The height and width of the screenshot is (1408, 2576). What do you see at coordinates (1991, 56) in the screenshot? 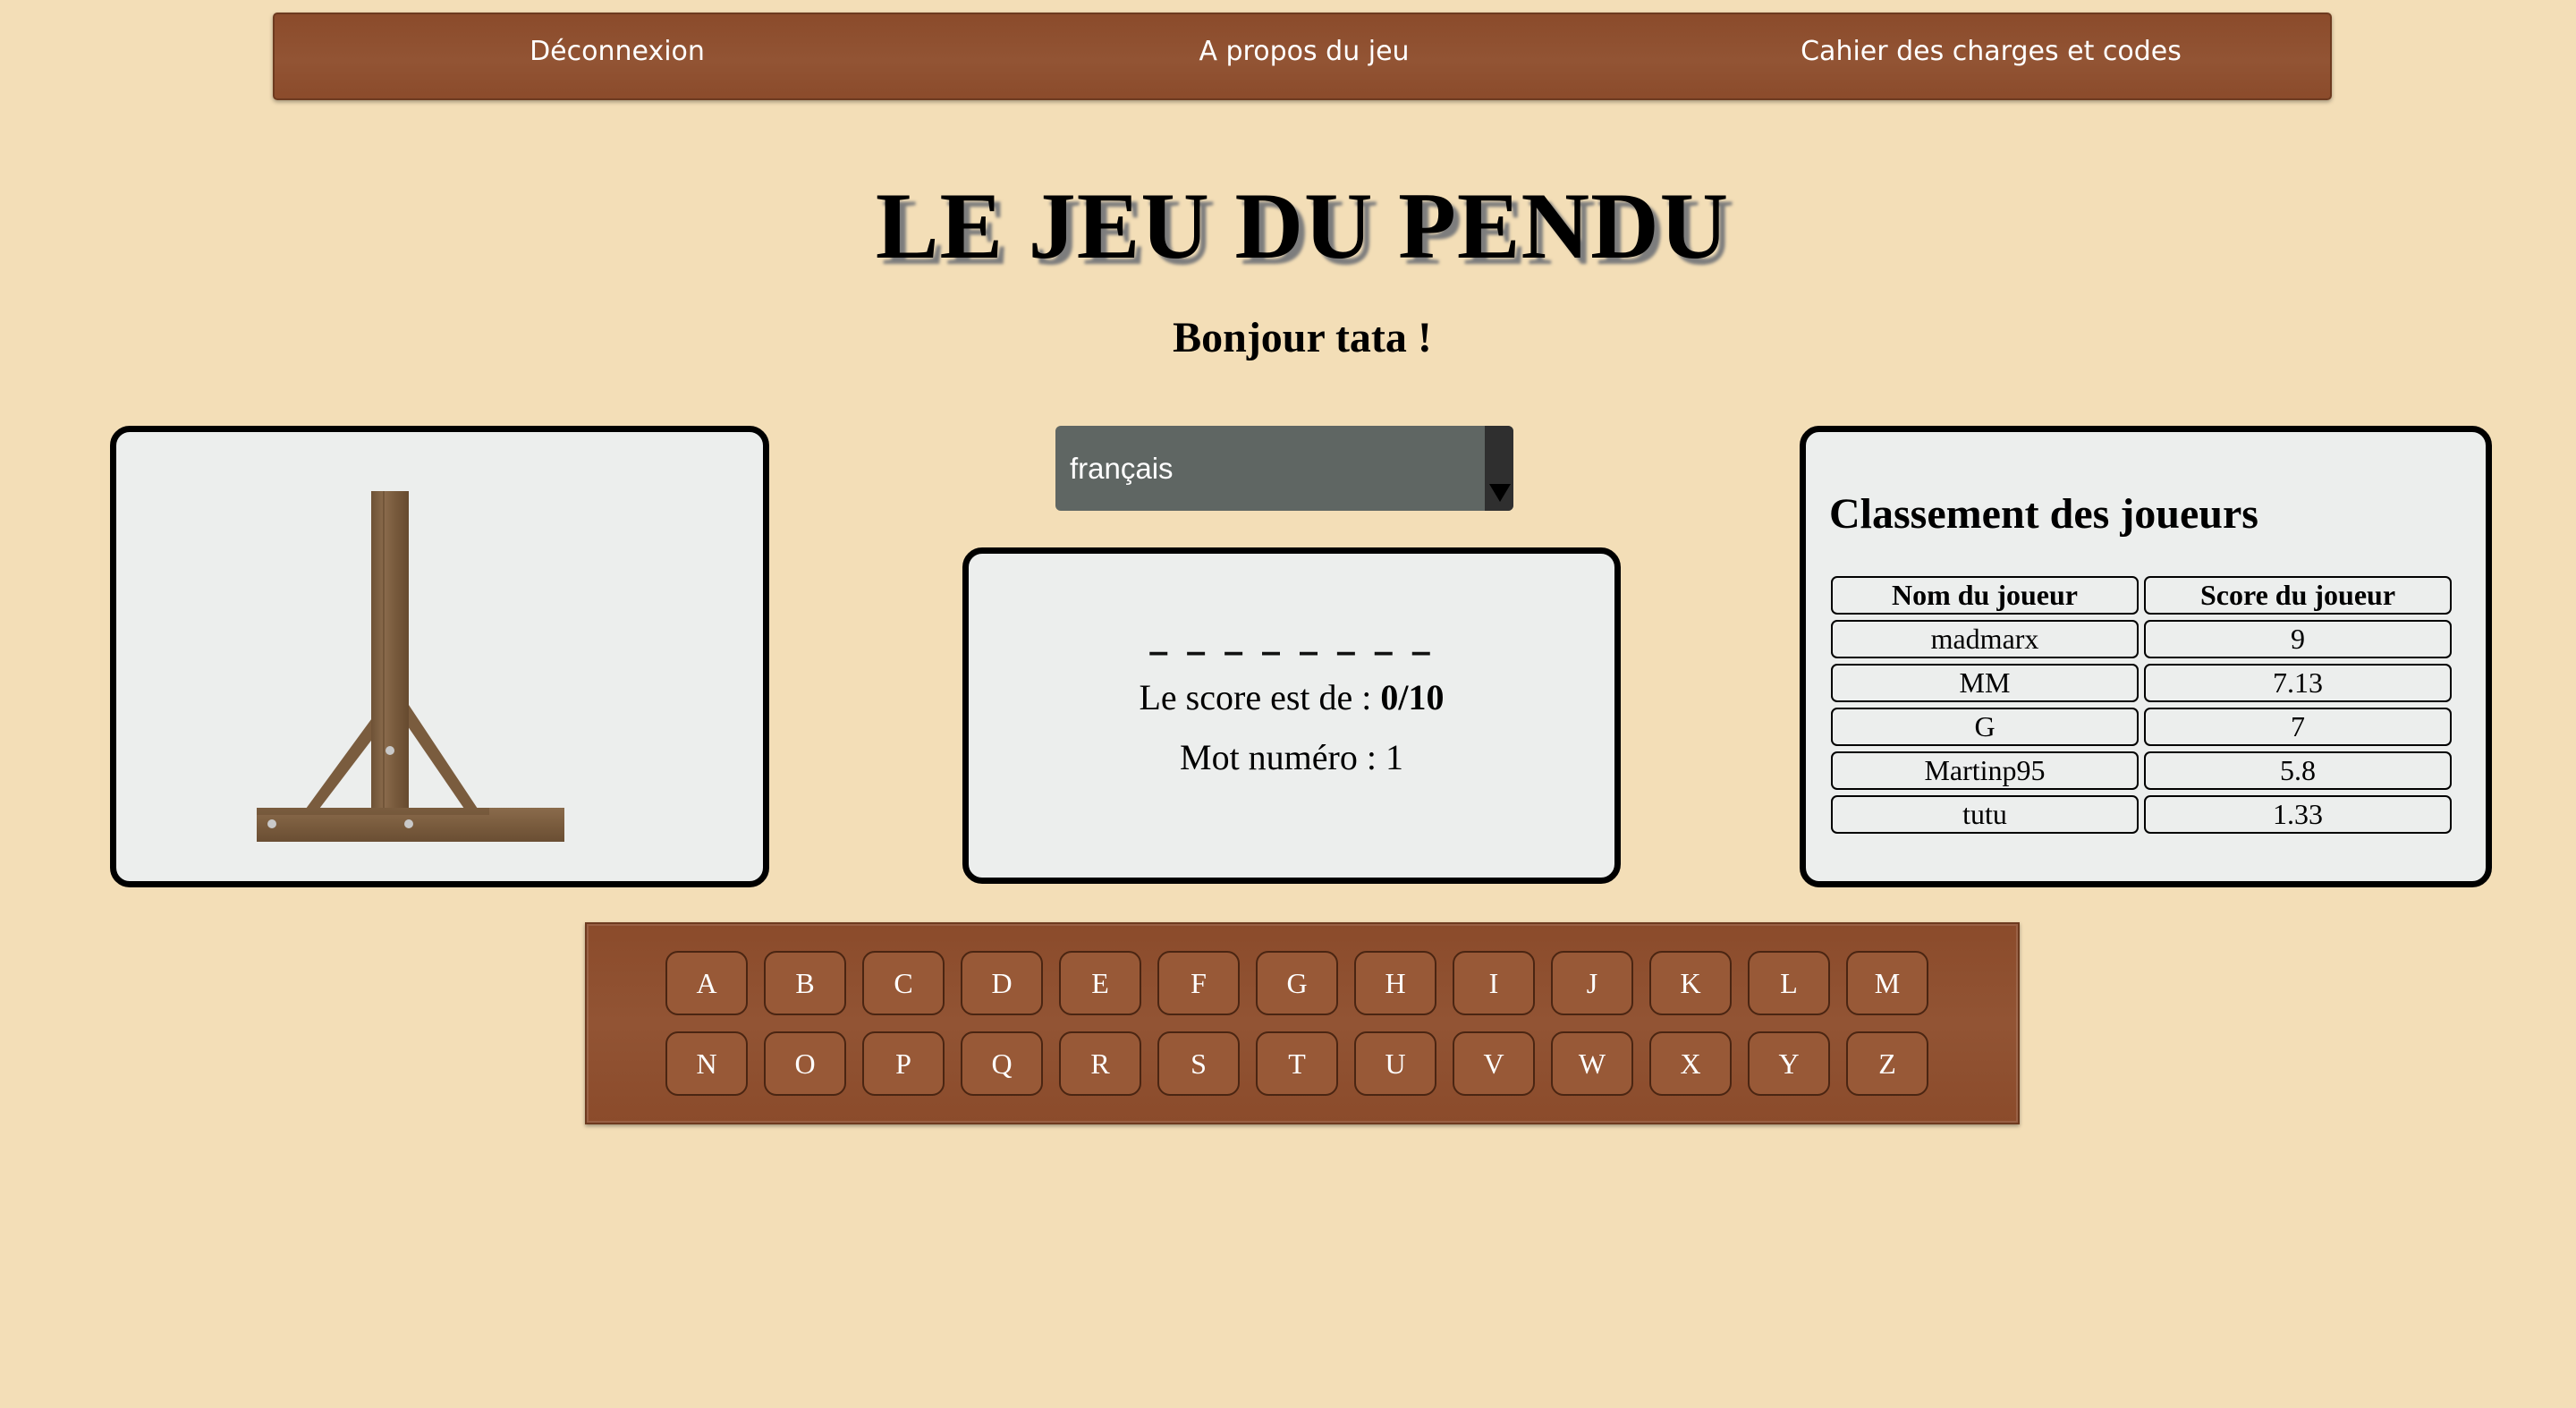
I see `specs-link: Cahier des charges et codes` at bounding box center [1991, 56].